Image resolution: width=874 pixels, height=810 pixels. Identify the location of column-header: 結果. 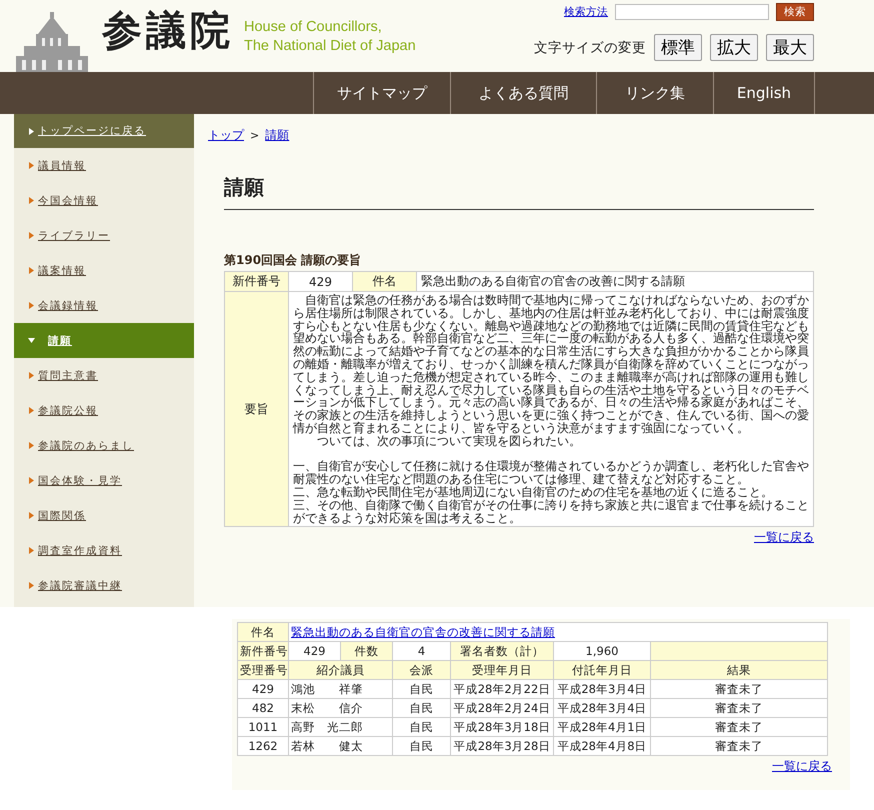
(739, 670).